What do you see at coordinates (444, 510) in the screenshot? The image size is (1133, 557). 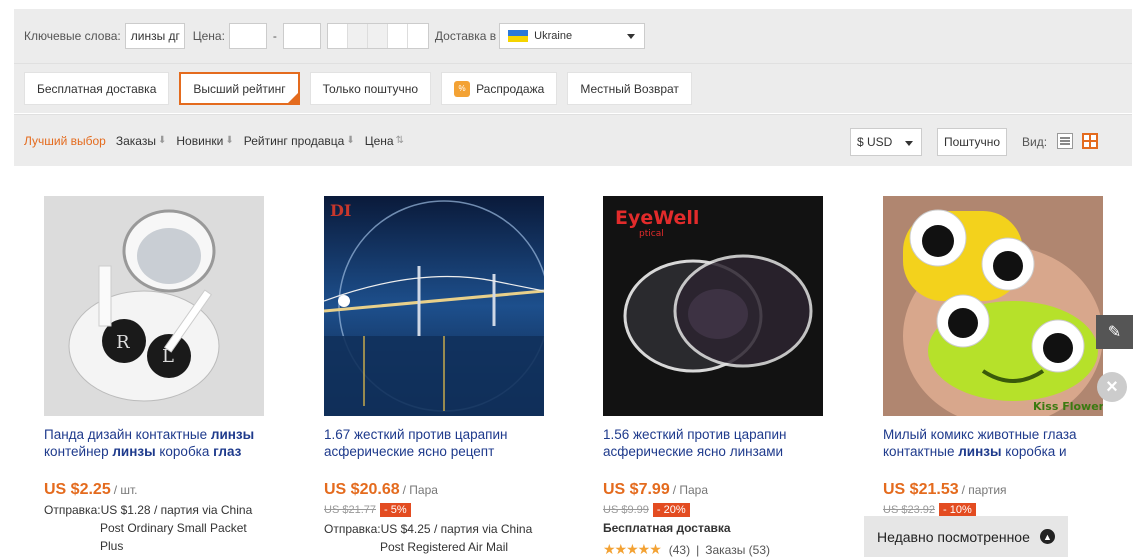 I see `old-price-row: US $21.77 - 5%` at bounding box center [444, 510].